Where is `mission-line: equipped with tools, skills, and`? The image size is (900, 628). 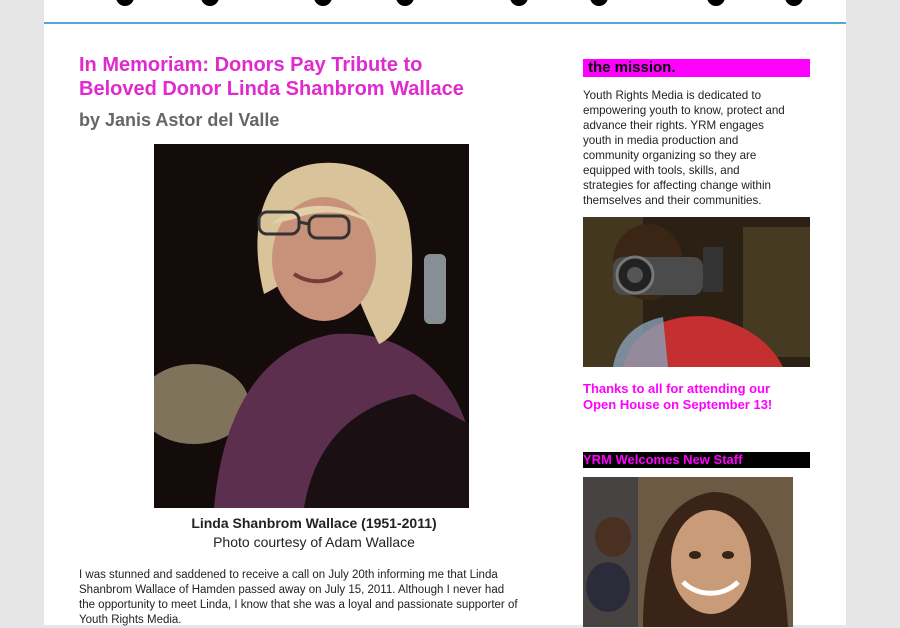 mission-line: equipped with tools, skills, and is located at coordinates (661, 170).